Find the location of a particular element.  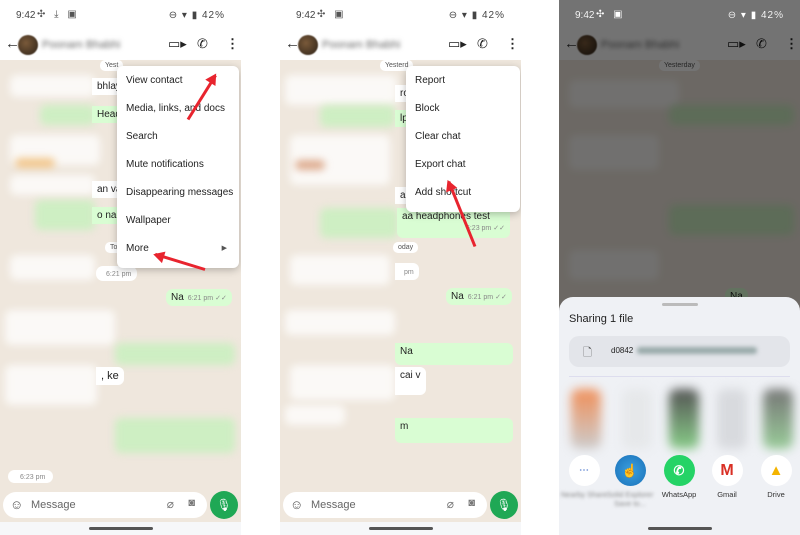

nearby-share-icon: ⋯ is located at coordinates (584, 470).